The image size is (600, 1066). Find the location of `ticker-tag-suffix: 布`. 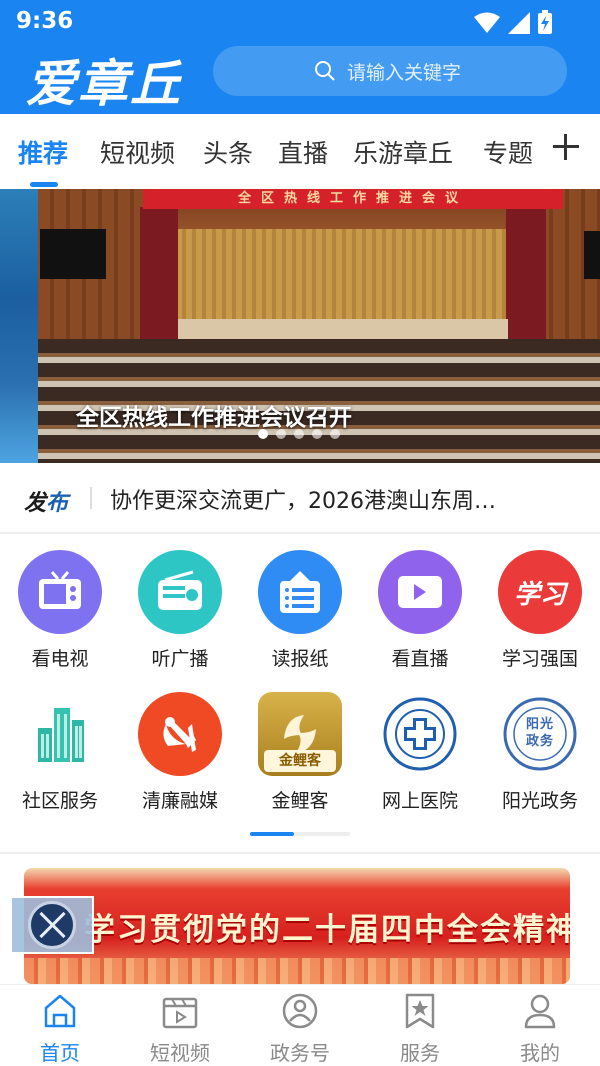

ticker-tag-suffix: 布 is located at coordinates (57, 503).